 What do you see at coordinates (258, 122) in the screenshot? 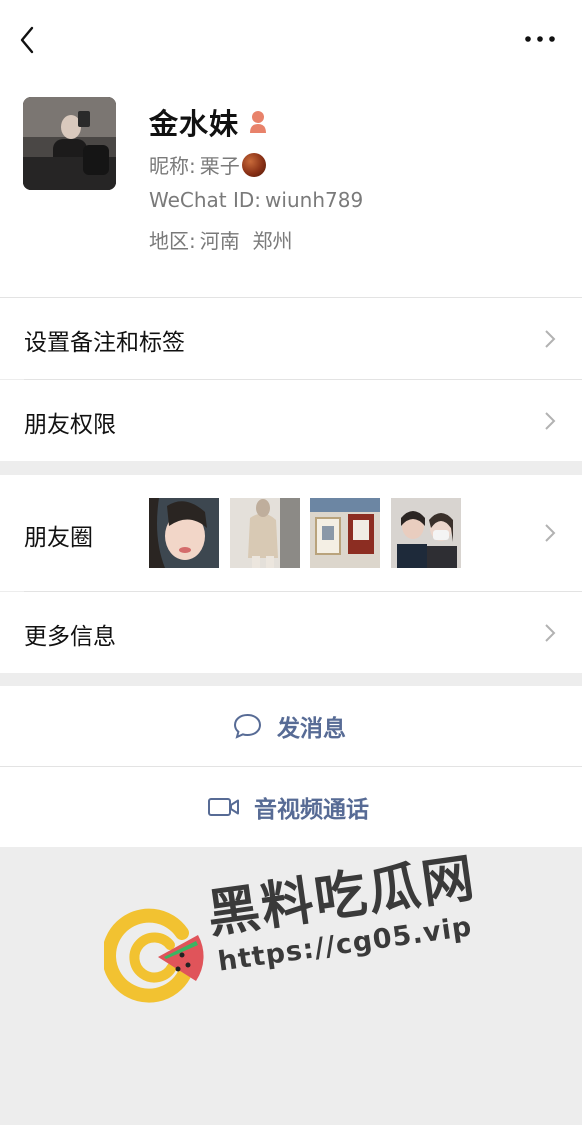
I see `female-person-icon` at bounding box center [258, 122].